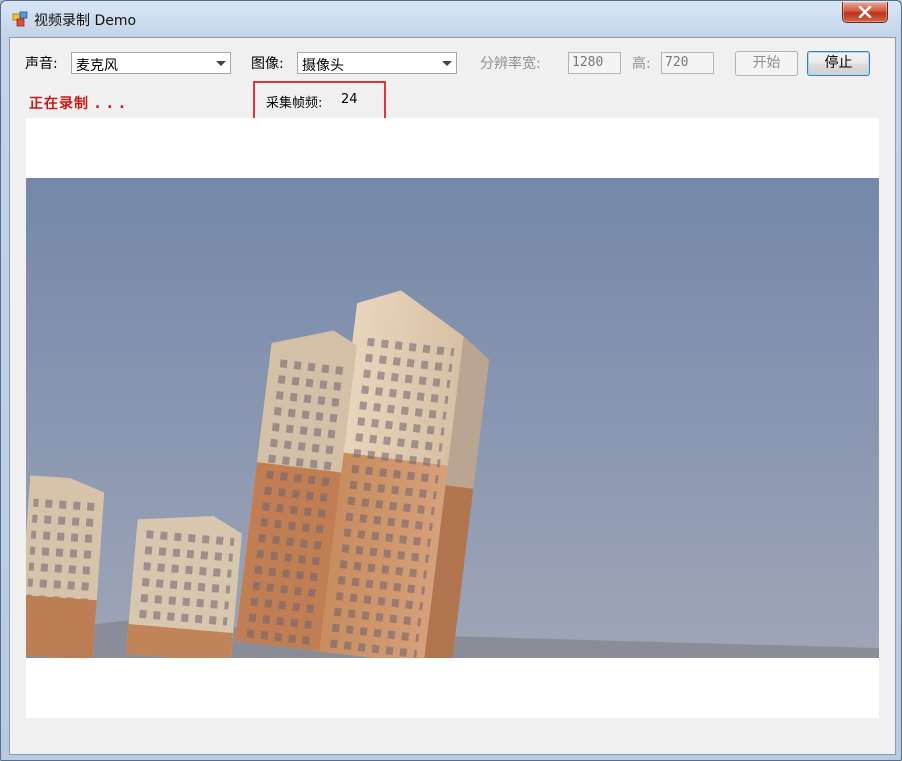 Image resolution: width=902 pixels, height=761 pixels. What do you see at coordinates (323, 66) in the screenshot?
I see `video-selected-value: 摄像头` at bounding box center [323, 66].